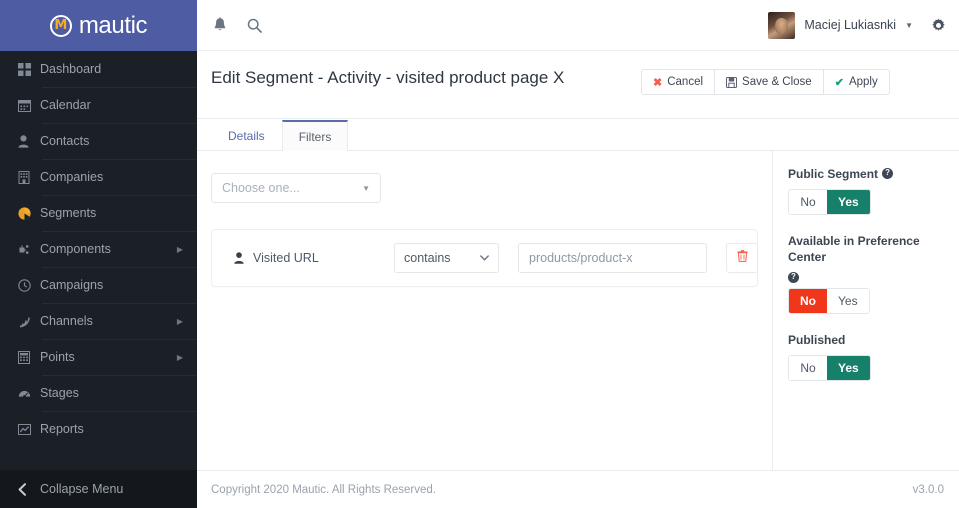  Describe the element at coordinates (427, 258) in the screenshot. I see `filter-operator-value: contains` at that location.